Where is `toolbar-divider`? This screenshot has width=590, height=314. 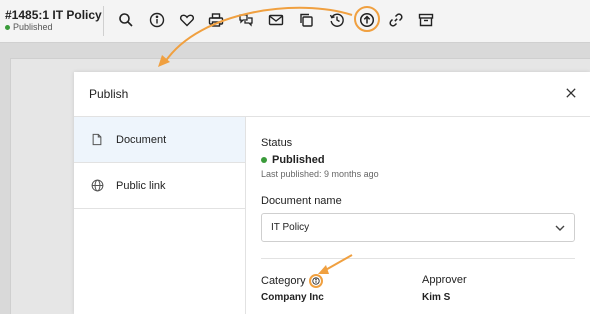 toolbar-divider is located at coordinates (103, 21).